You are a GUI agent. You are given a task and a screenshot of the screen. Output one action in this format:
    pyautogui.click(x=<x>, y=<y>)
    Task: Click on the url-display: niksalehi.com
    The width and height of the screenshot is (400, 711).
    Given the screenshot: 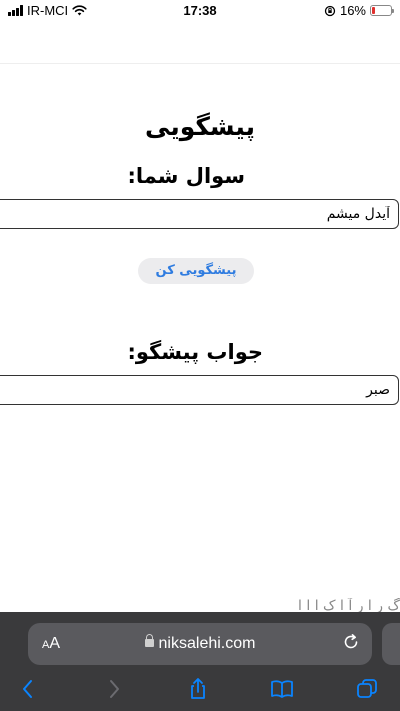 What is the action you would take?
    pyautogui.click(x=200, y=643)
    